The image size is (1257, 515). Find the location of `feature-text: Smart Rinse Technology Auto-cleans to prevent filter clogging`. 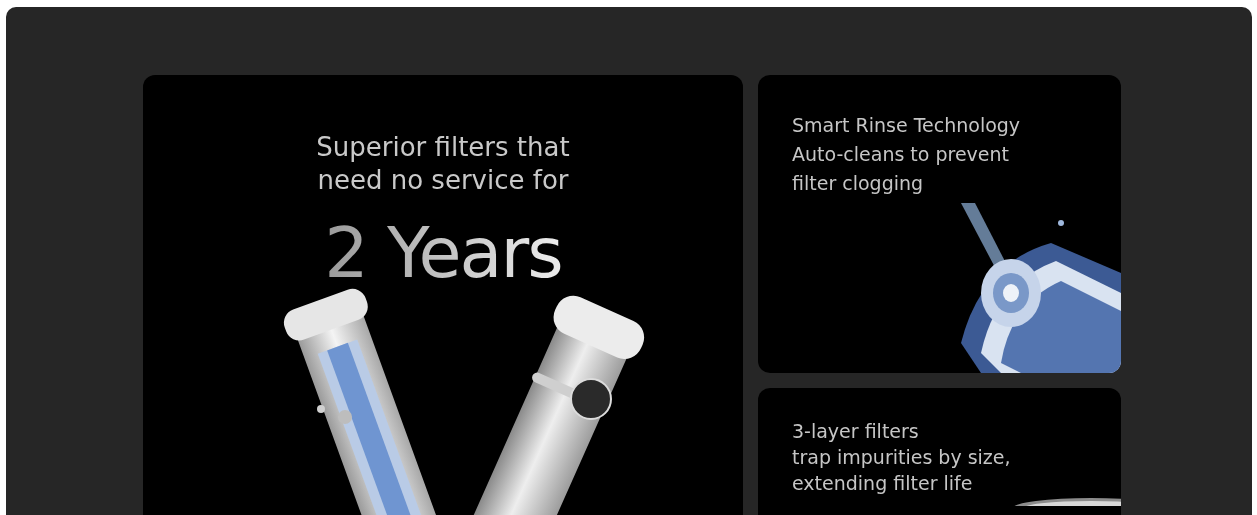

feature-text: Smart Rinse Technology Auto-cleans to prevent filter clogging is located at coordinates (907, 154).